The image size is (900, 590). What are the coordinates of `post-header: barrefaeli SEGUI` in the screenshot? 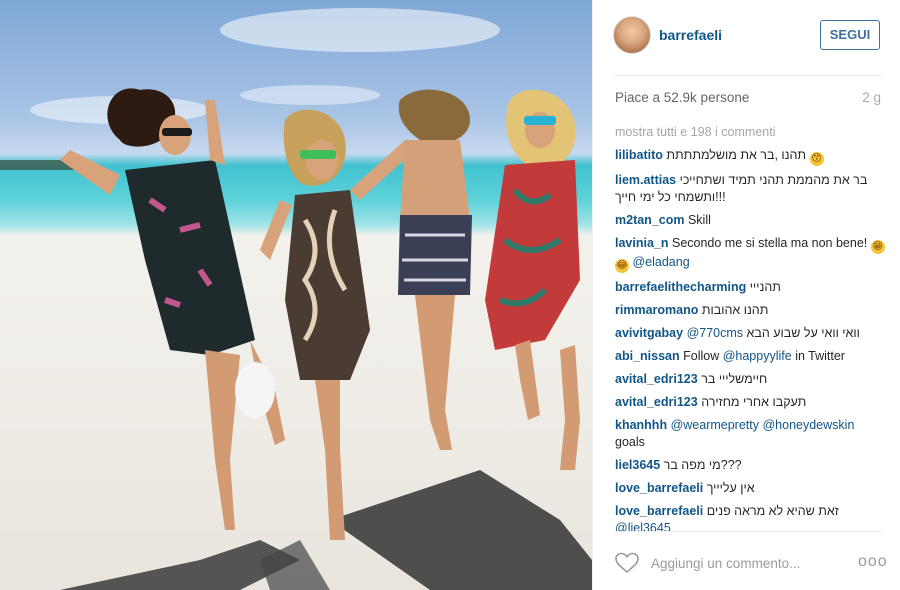 It's located at (746, 38).